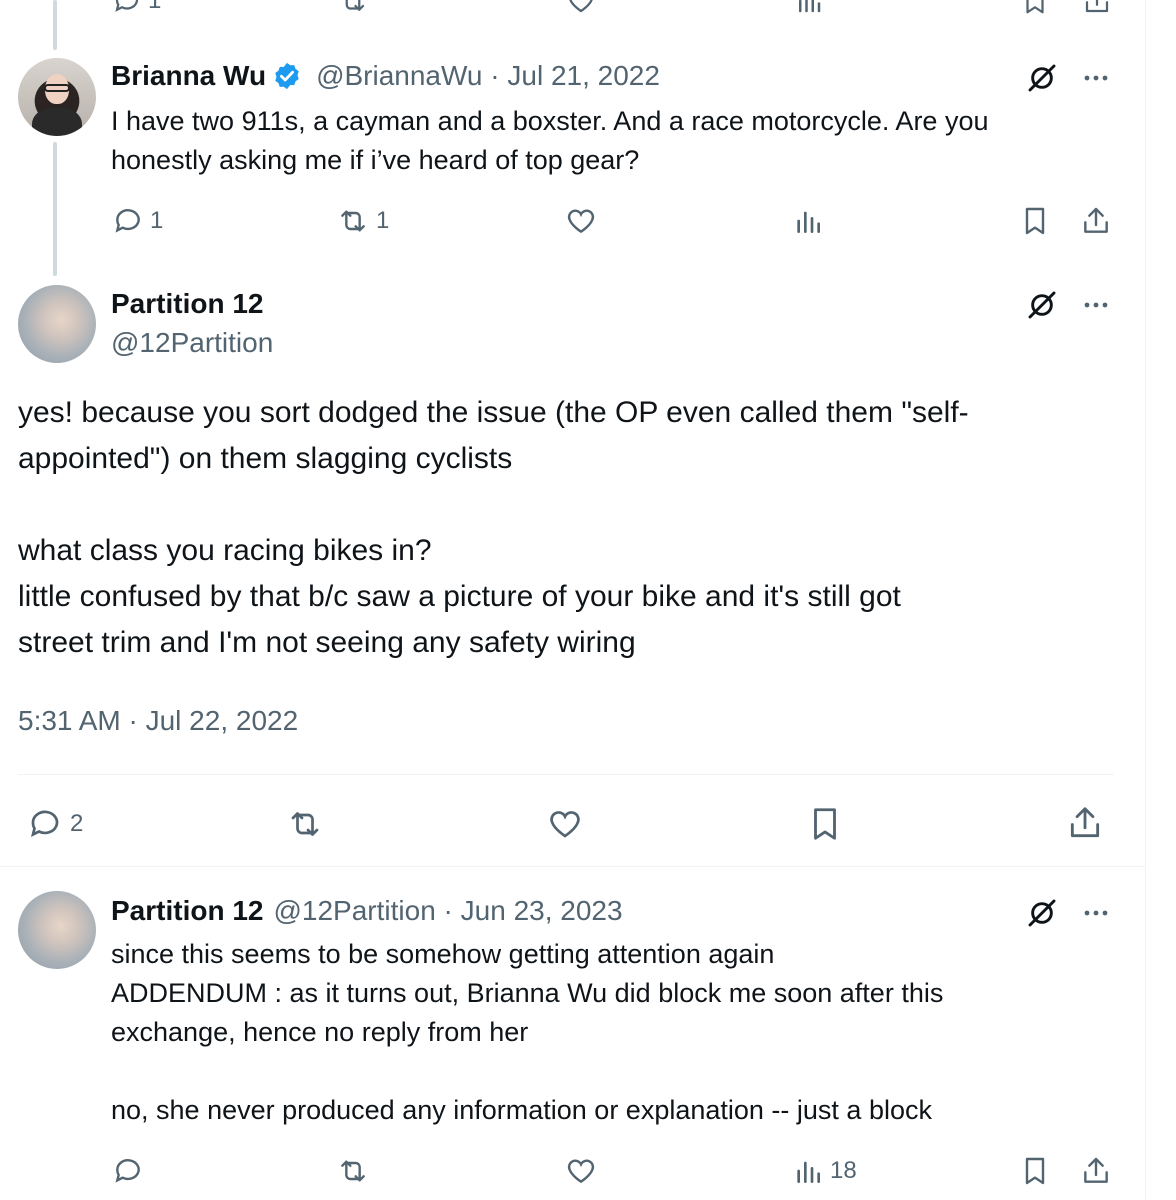  I want to click on repost-action: 1, so click(362, 221).